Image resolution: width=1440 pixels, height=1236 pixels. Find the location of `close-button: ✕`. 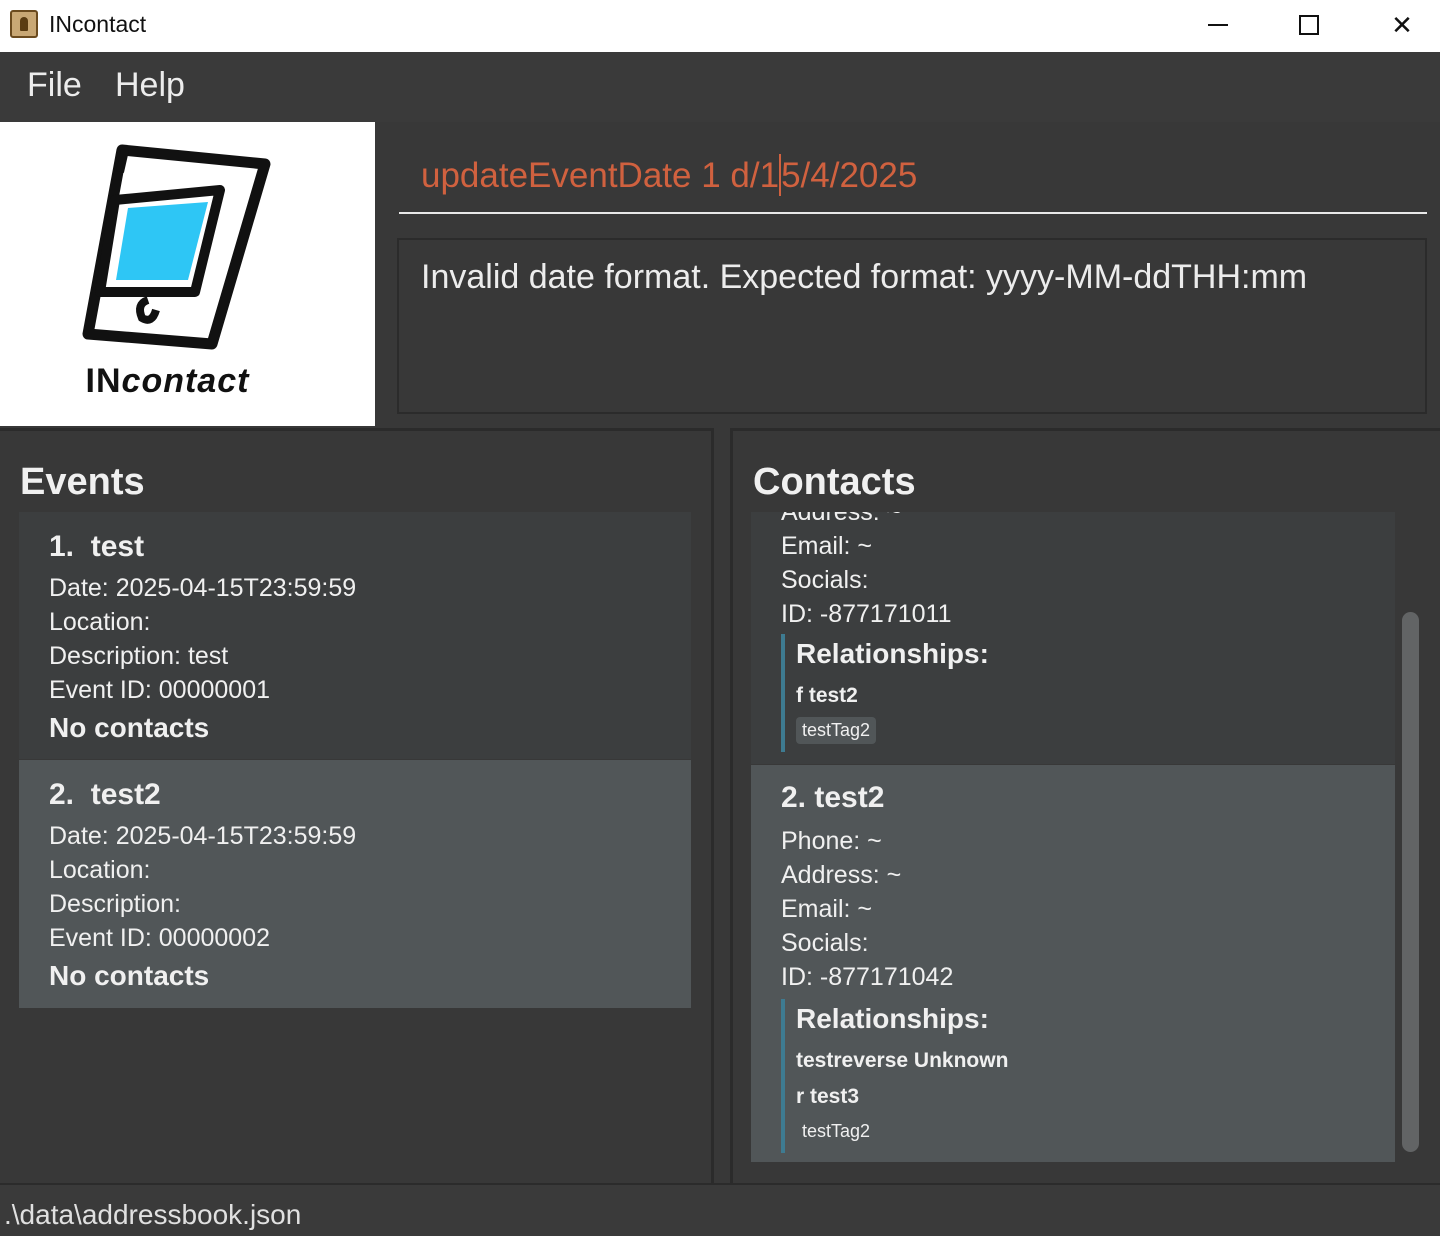

close-button: ✕ is located at coordinates (1398, 25).